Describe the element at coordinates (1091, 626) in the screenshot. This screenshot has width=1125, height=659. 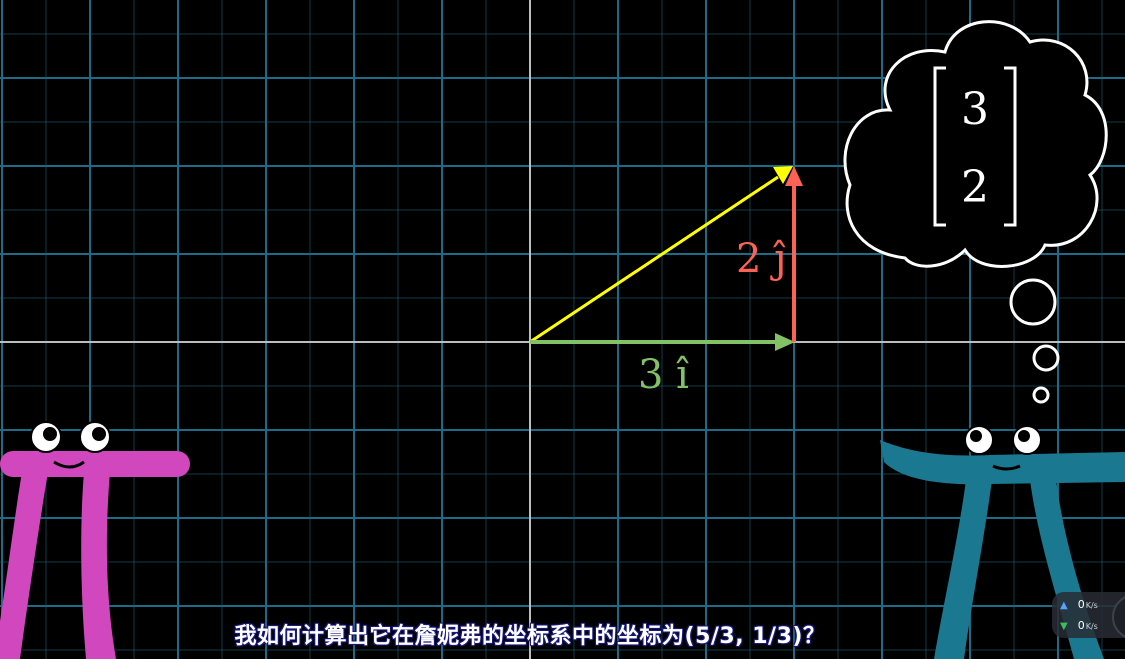
I see `download-speed-unit: K/s` at that location.